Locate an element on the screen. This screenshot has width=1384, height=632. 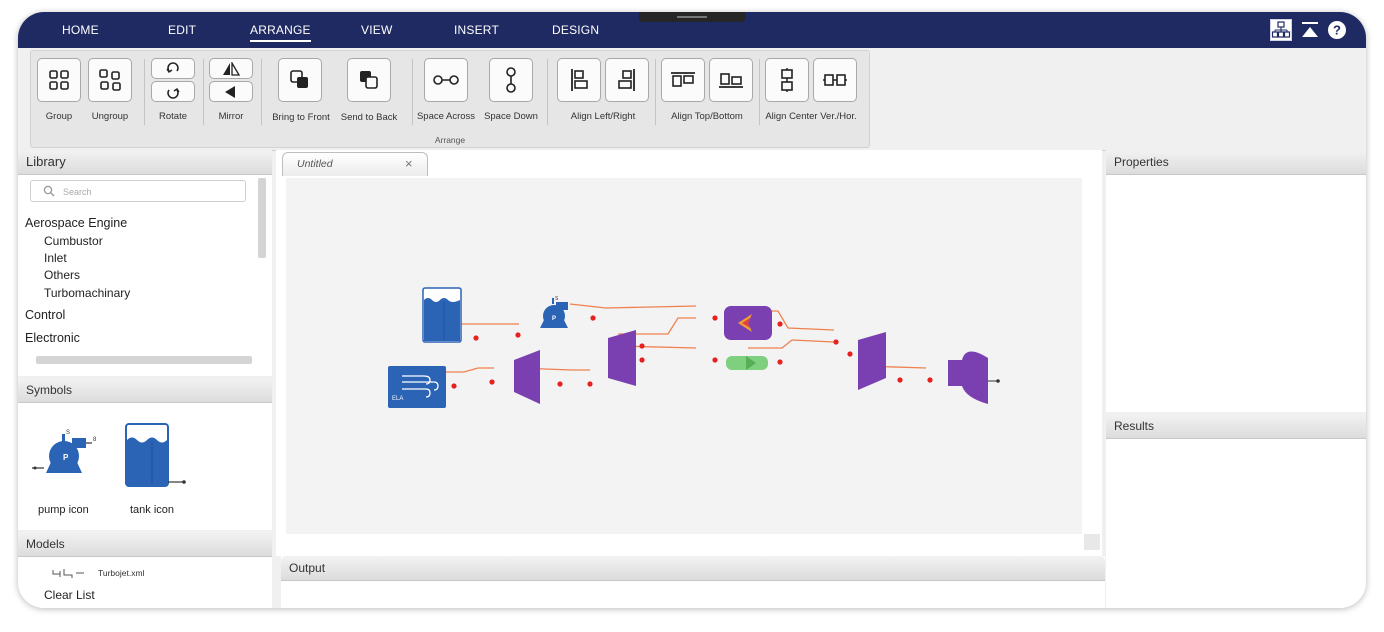
combustor-component is located at coordinates (748, 323).